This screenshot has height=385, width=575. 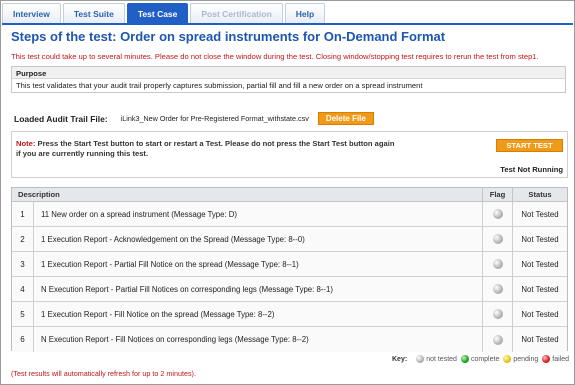 What do you see at coordinates (526, 359) in the screenshot?
I see `key-item-label: pending` at bounding box center [526, 359].